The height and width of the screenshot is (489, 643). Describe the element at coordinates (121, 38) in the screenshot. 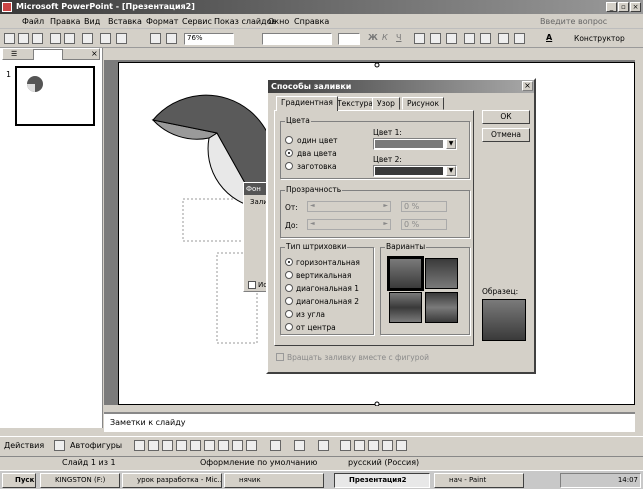

I see `redo-icon` at that location.